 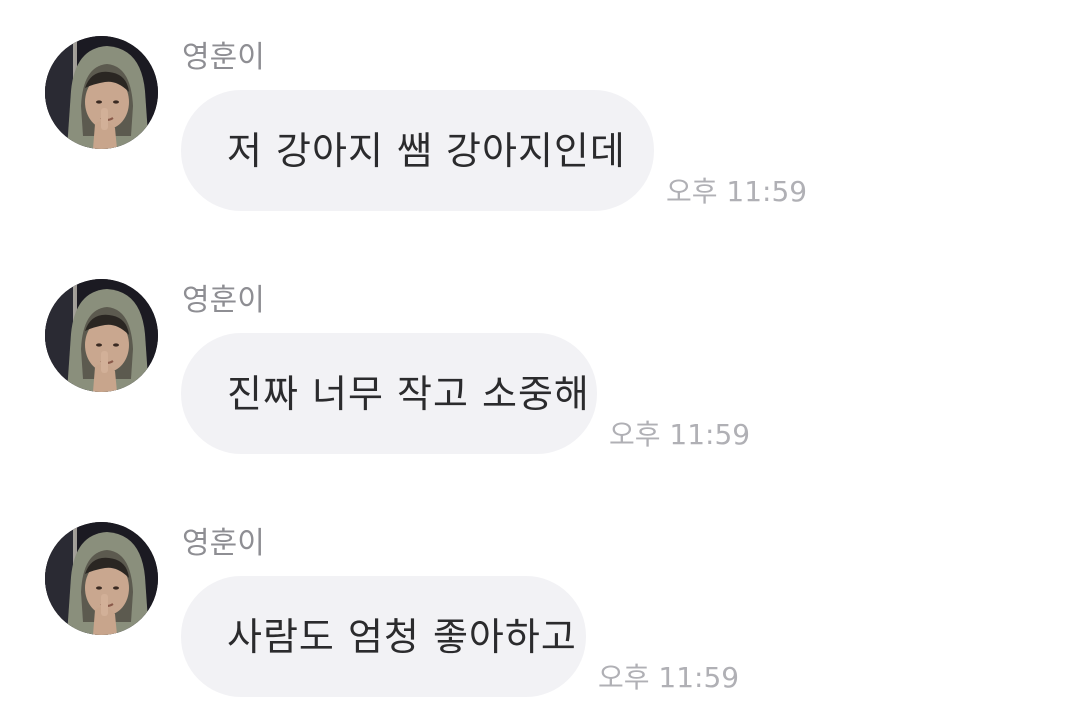 I want to click on message-bubble: 저 강아지 쌤 강아지인데, so click(x=417, y=150).